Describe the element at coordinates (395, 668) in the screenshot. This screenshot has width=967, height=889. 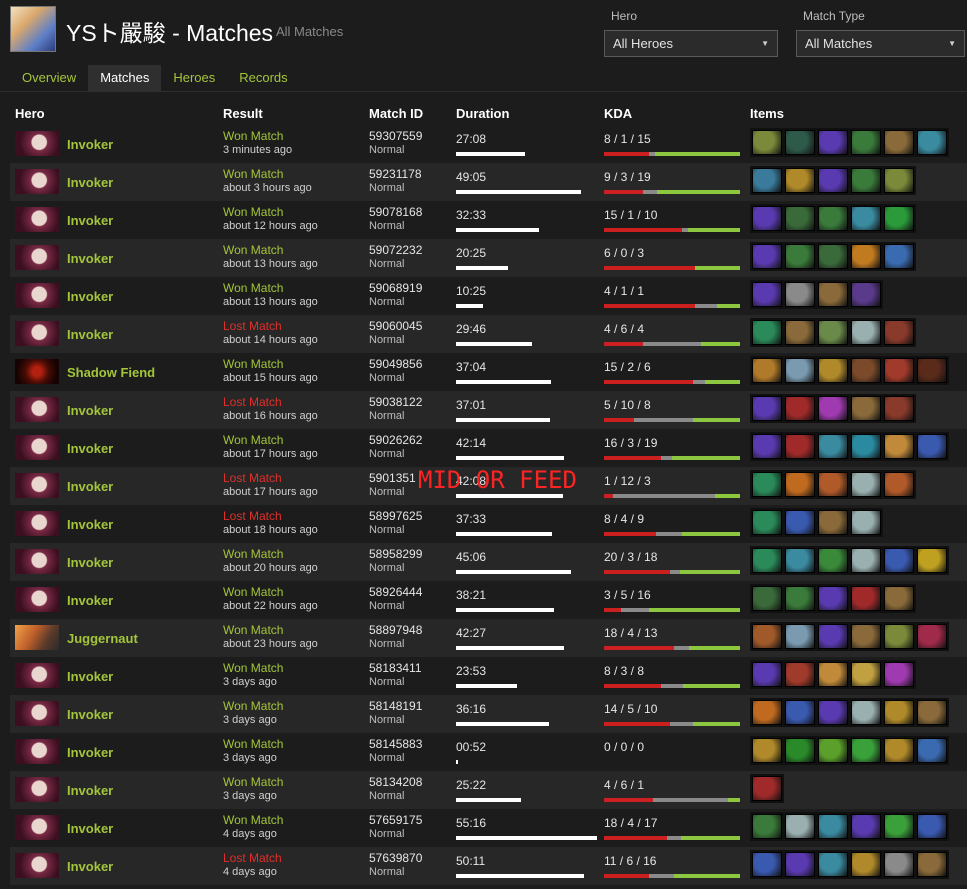
I see `match-id-link: 58183411` at that location.